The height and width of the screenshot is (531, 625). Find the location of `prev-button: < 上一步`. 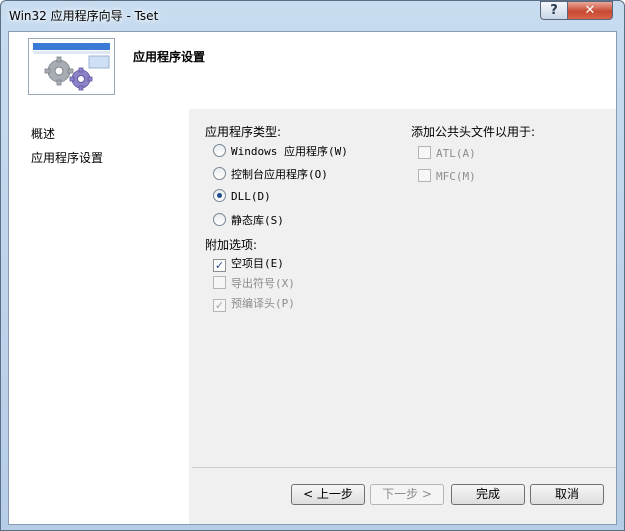

prev-button: < 上一步 is located at coordinates (328, 494).